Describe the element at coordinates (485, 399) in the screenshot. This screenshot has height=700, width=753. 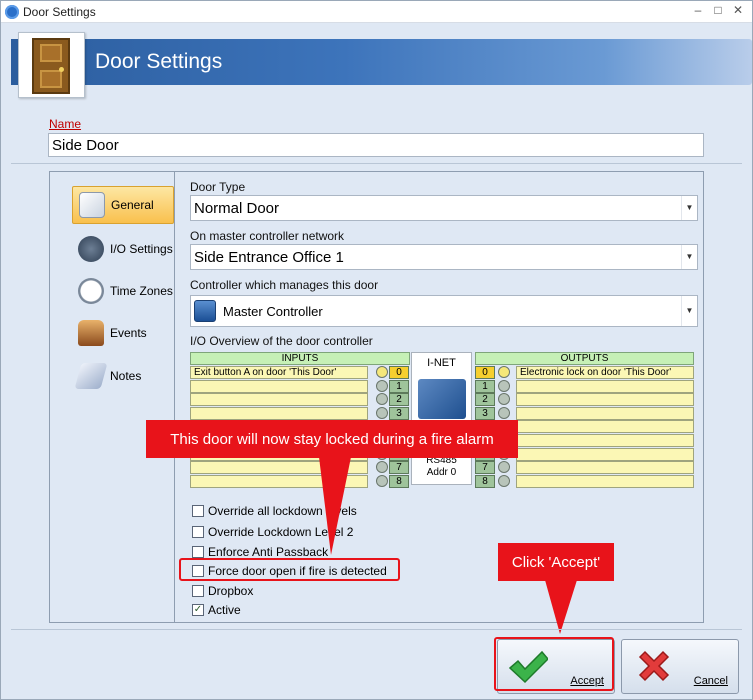
I see `output-number: 2` at that location.